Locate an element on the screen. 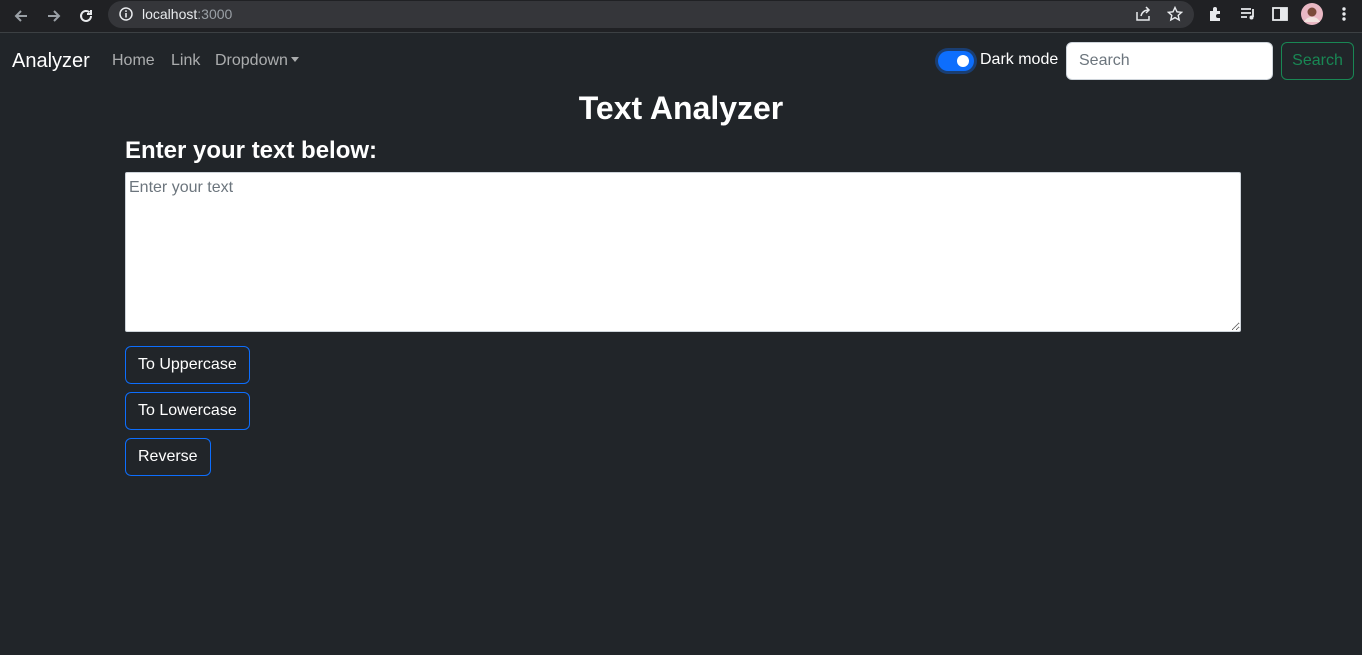 The image size is (1362, 655). media-icon is located at coordinates (1248, 16).